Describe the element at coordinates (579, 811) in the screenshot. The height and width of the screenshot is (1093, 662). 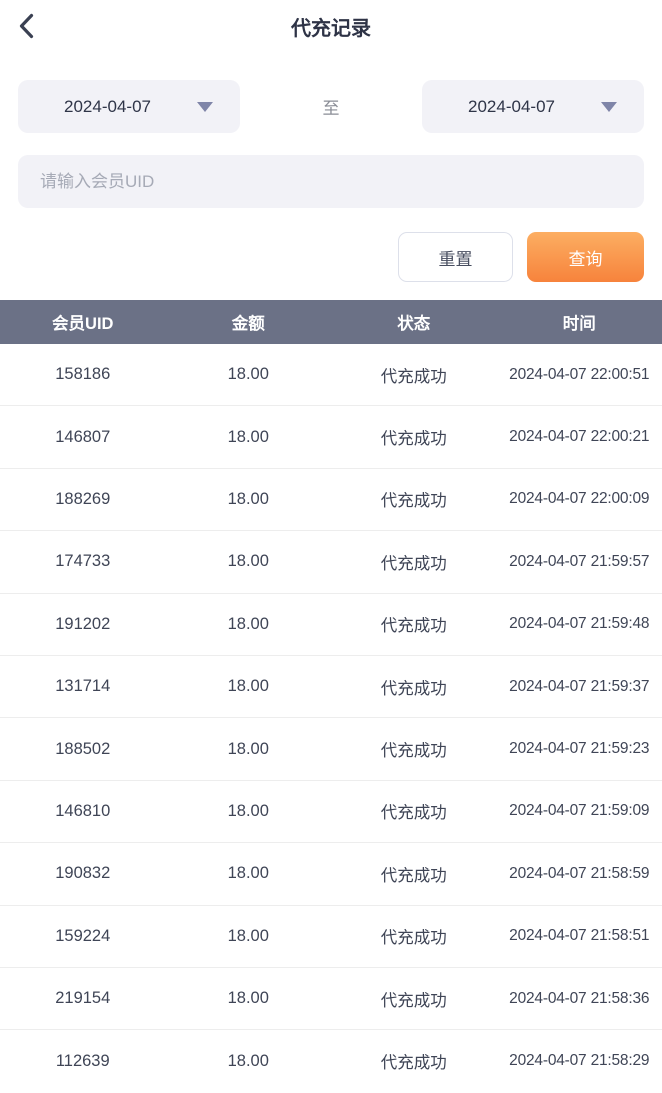
I see `cell-time: 2024-04-07 21:59:09` at that location.